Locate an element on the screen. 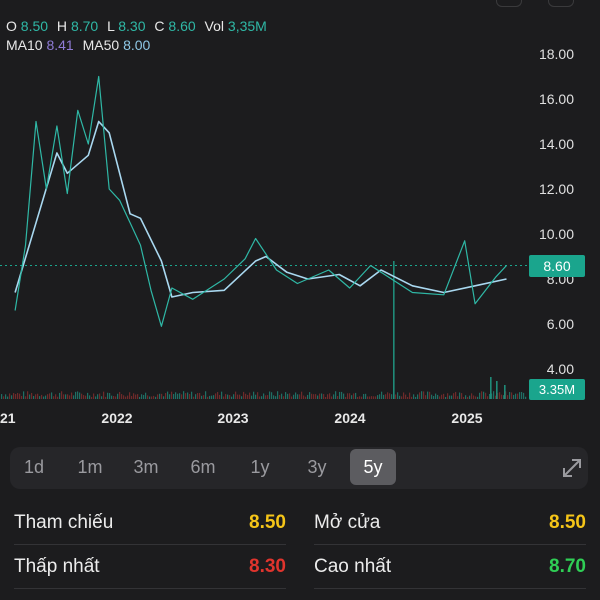 Image resolution: width=600 pixels, height=600 pixels. range-tab-3m: 3m is located at coordinates (146, 467).